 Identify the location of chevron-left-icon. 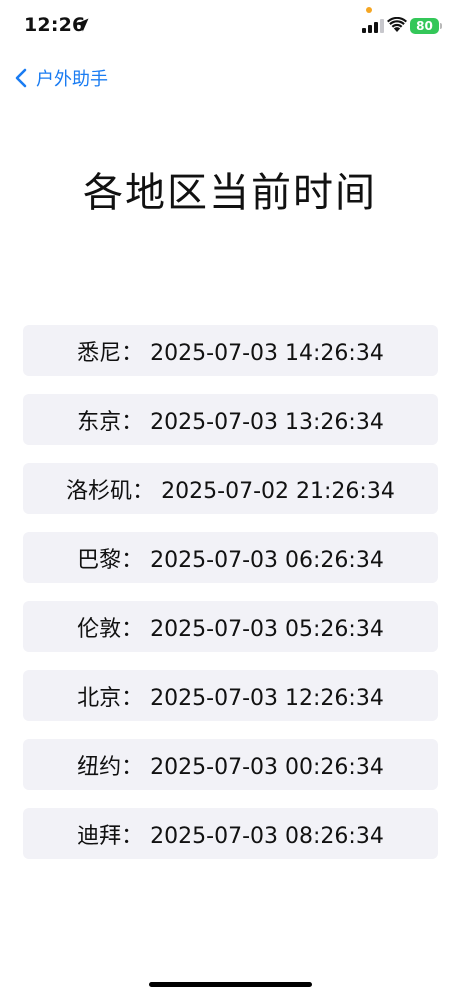
(21, 78).